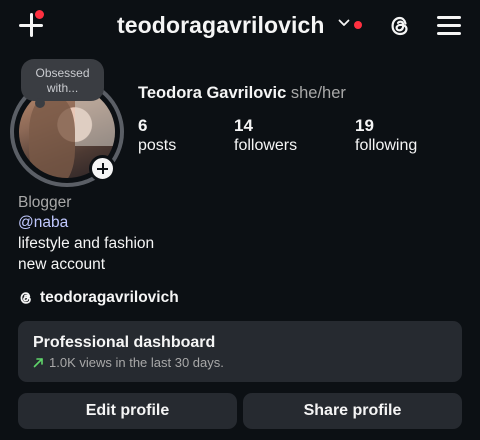 This screenshot has width=480, height=440. What do you see at coordinates (386, 136) in the screenshot?
I see `stat-following: 19 following` at bounding box center [386, 136].